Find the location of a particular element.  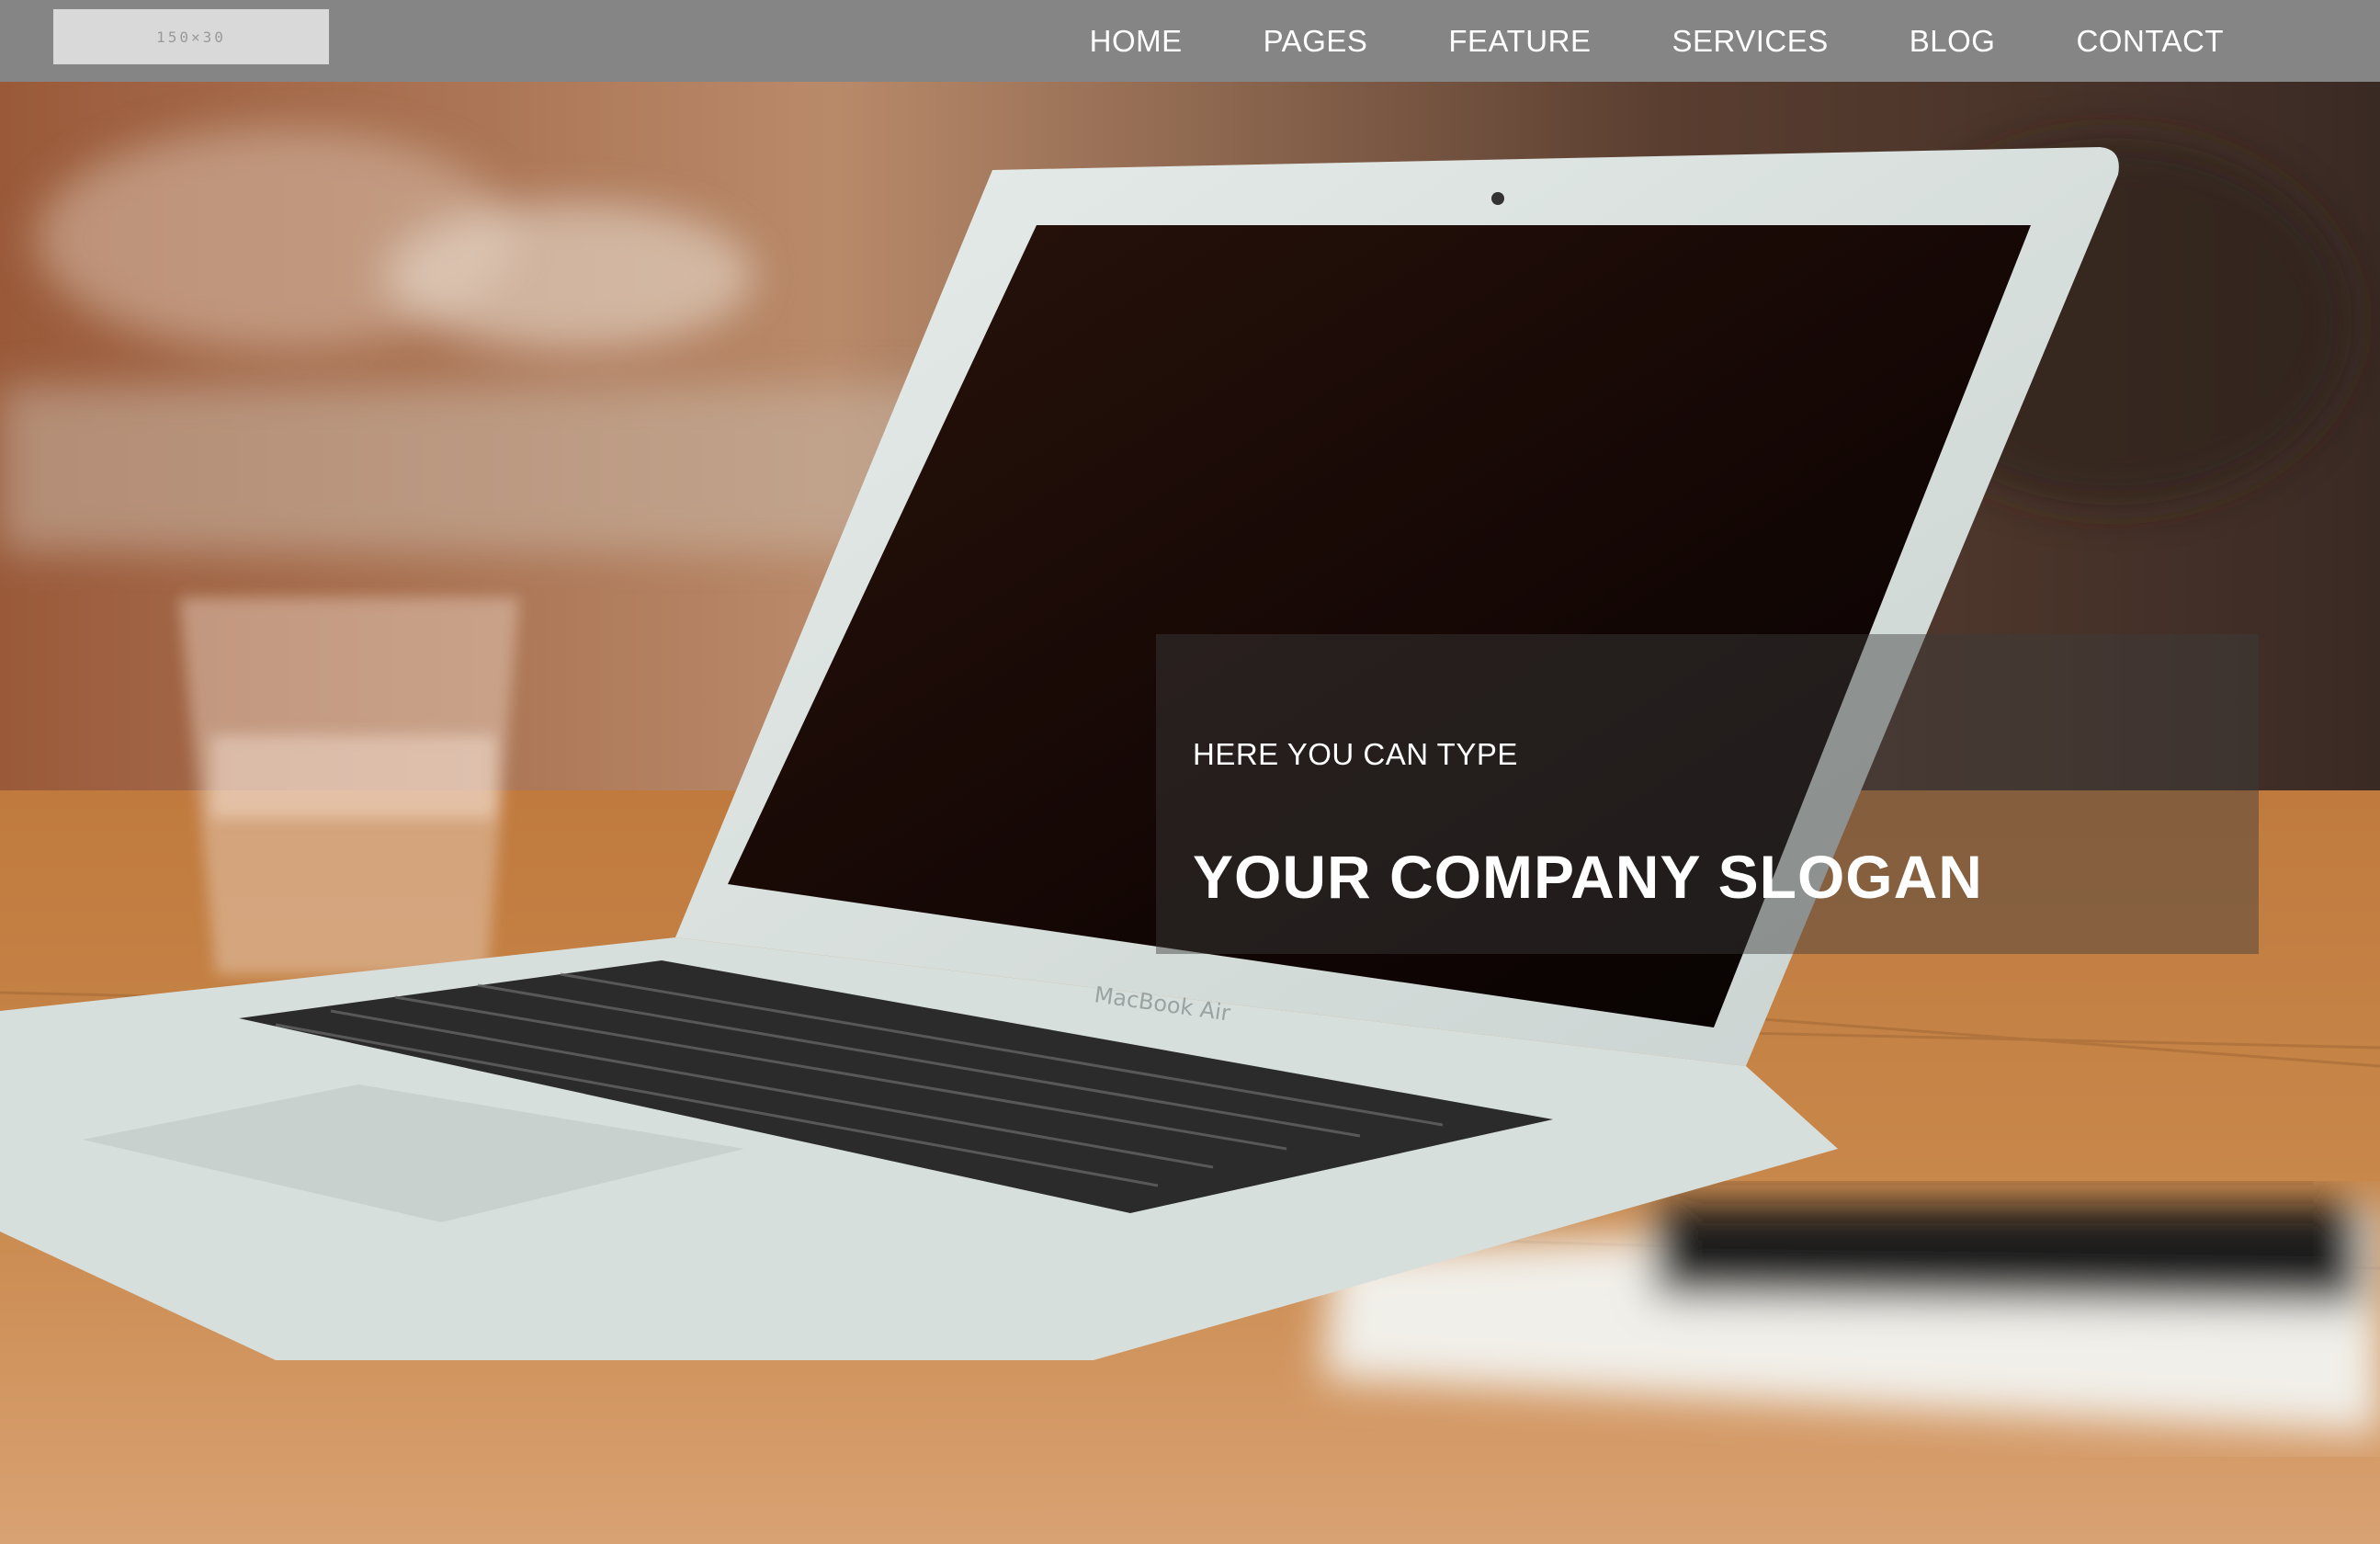

main-nav: HOME PAGES FEATURE SERVICES BLOG CONTACT is located at coordinates (1636, 41).